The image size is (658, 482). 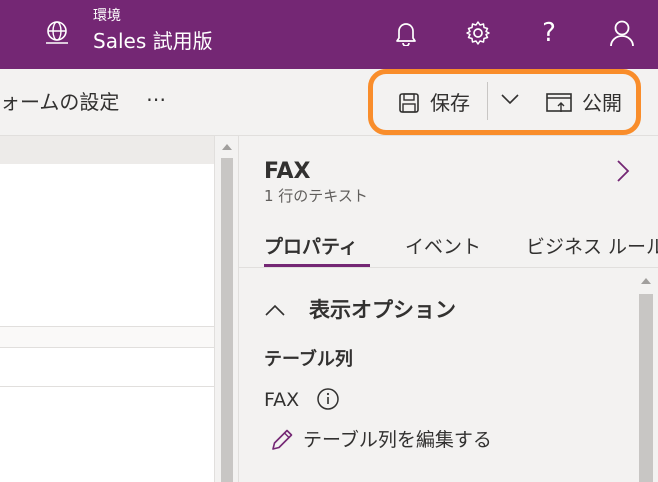 What do you see at coordinates (397, 440) in the screenshot?
I see `edit-table-column-label: テーブル列を編集する` at bounding box center [397, 440].